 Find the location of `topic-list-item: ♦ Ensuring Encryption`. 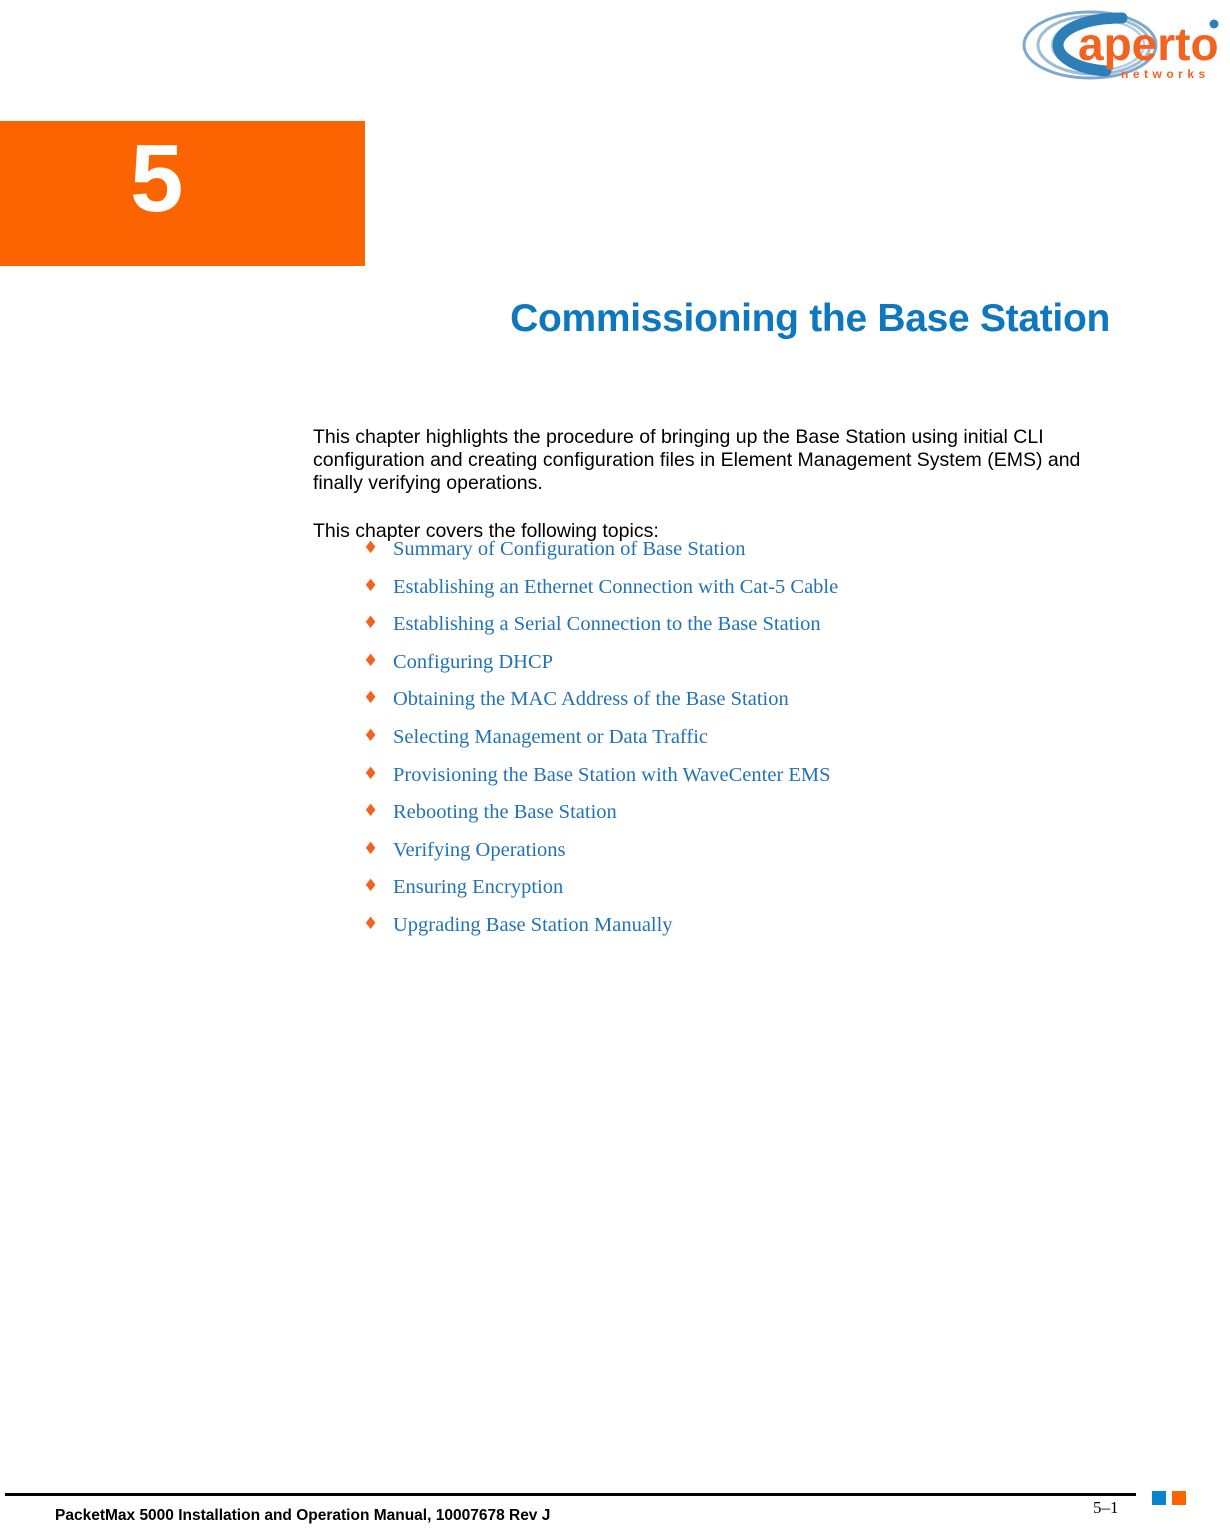

topic-list-item: ♦ Ensuring Encryption is located at coordinates (740, 893).